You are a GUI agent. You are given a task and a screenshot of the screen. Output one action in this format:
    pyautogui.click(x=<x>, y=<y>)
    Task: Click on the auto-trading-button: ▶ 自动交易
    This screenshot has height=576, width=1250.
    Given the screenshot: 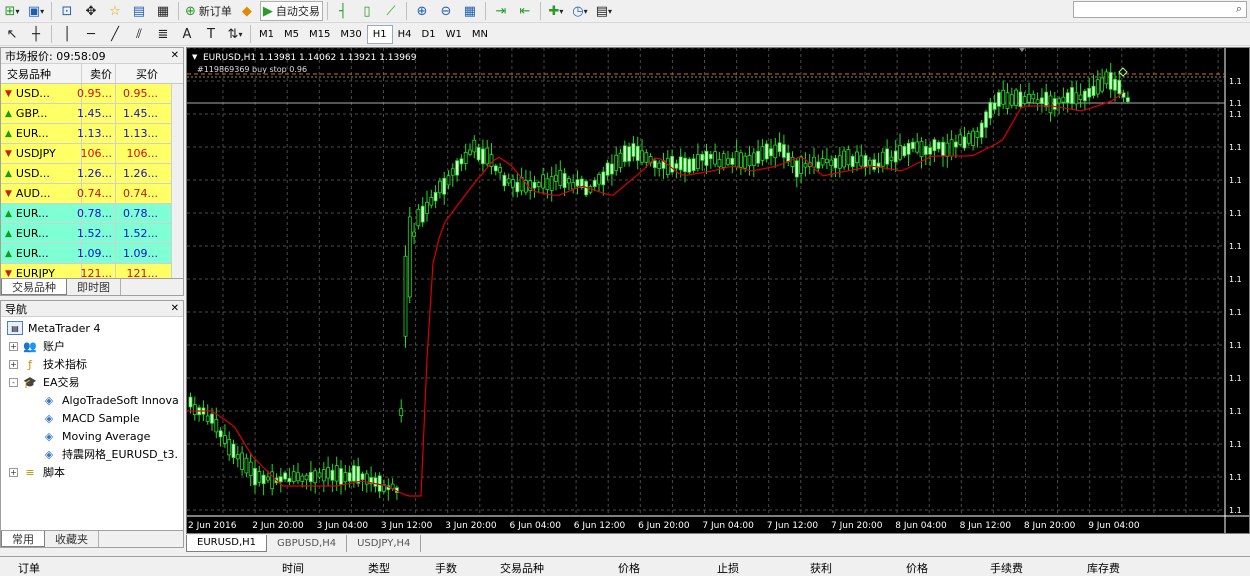 What is the action you would take?
    pyautogui.click(x=291, y=11)
    